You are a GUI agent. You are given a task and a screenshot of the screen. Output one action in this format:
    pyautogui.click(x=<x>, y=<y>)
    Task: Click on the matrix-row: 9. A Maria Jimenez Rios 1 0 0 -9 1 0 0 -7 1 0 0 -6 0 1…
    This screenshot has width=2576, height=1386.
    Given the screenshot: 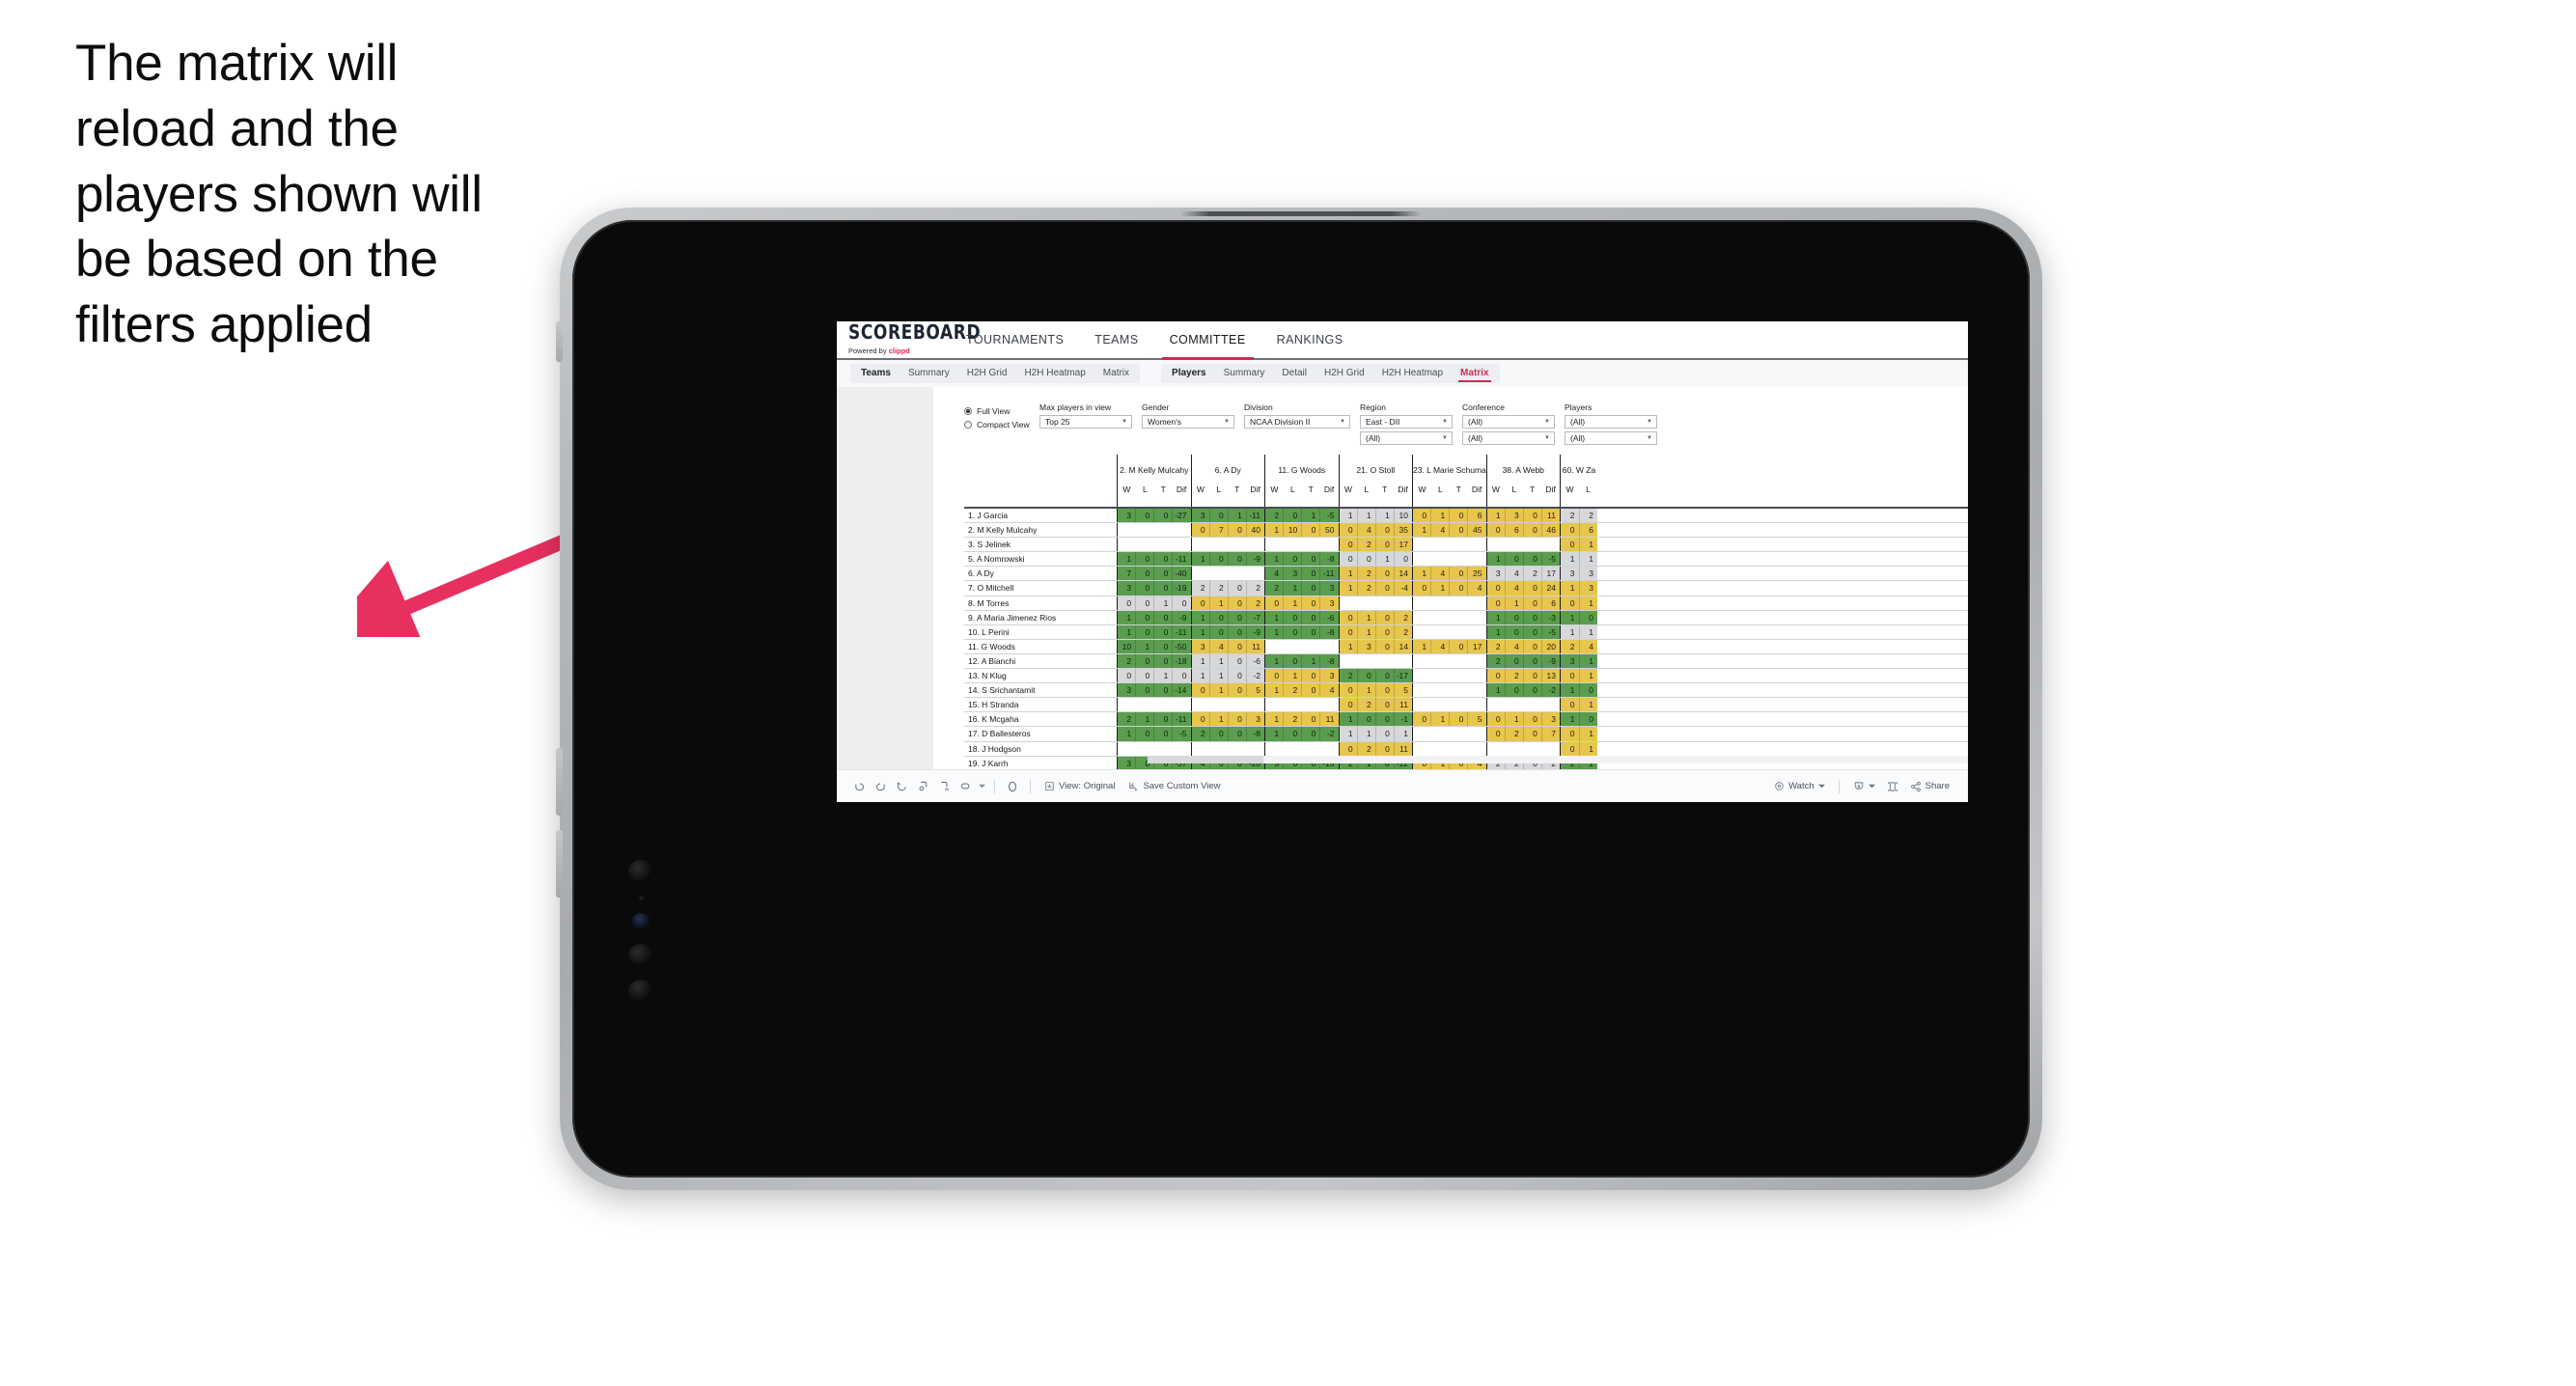 What is the action you would take?
    pyautogui.click(x=1466, y=617)
    